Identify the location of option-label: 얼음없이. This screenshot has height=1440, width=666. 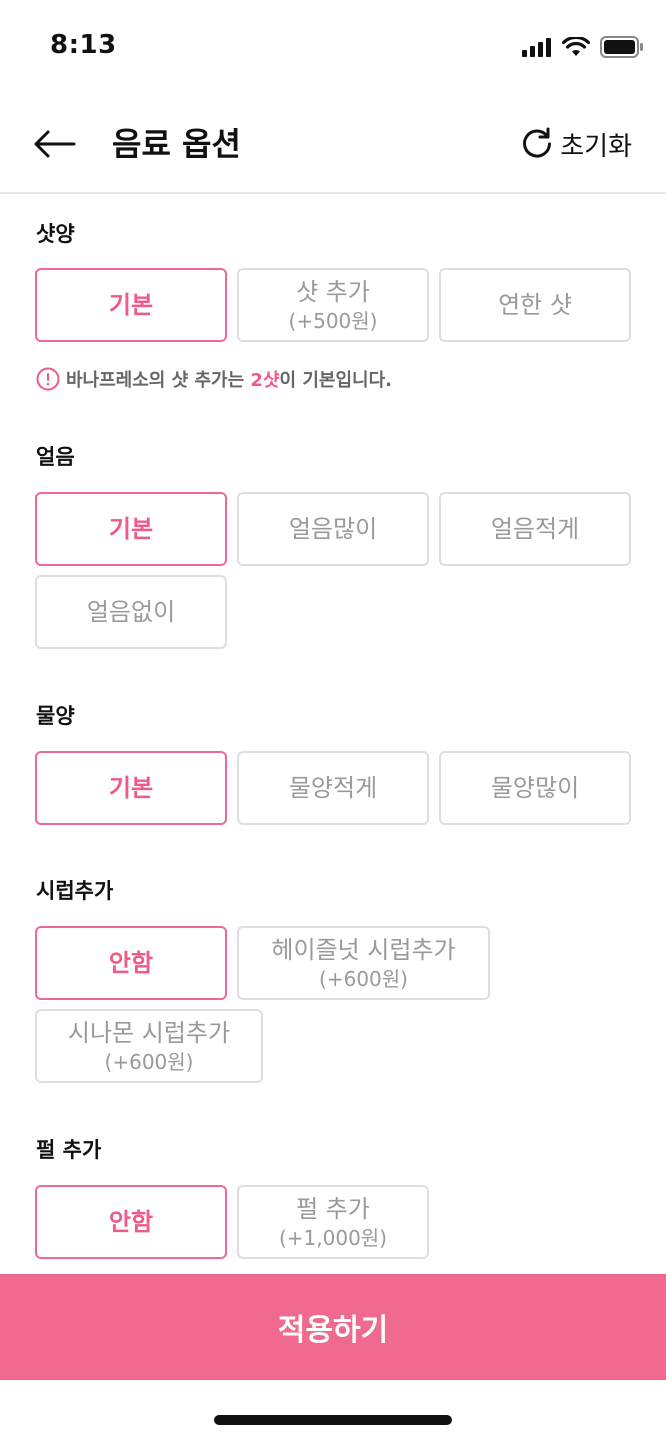
(131, 612).